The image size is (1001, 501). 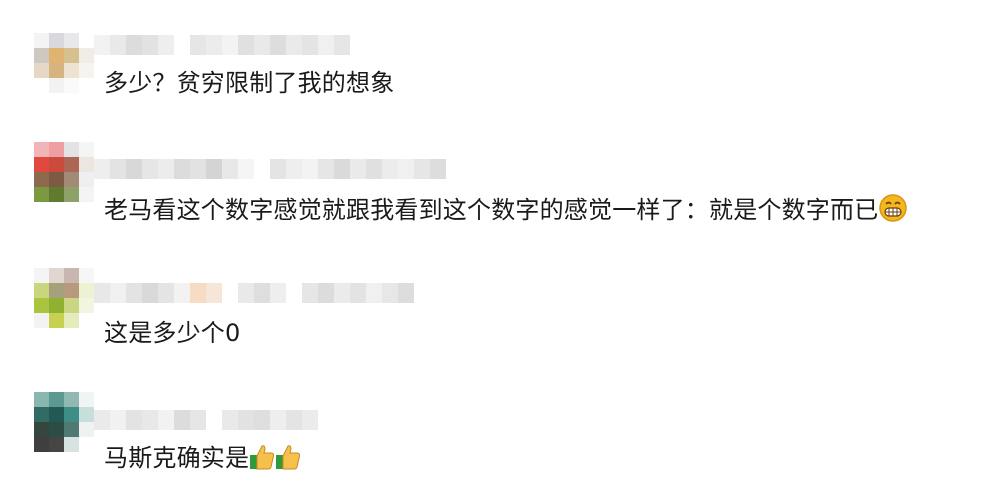 I want to click on comment-text-content: 老马看这个数字感觉就跟我看到这个数字的感觉一样了：就是个数字而已, so click(x=491, y=210).